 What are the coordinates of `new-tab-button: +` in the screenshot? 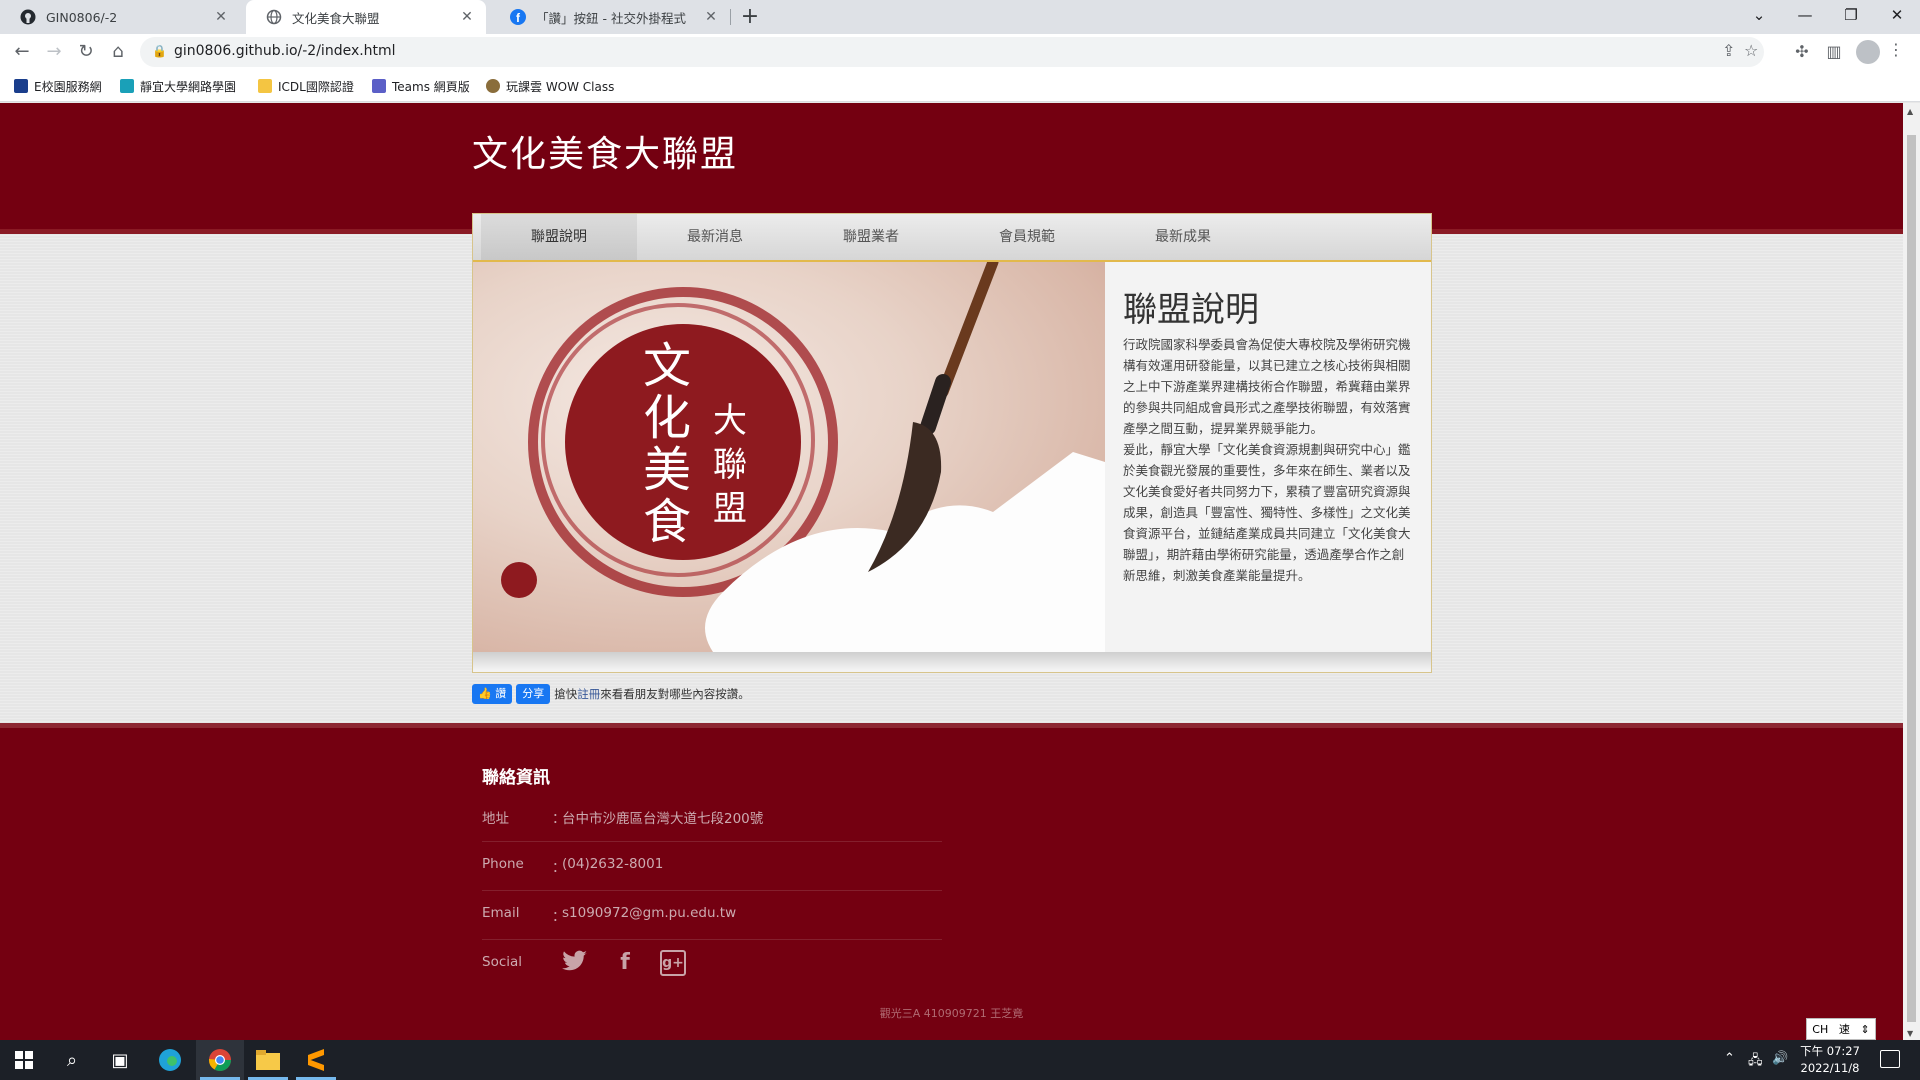 It's located at (750, 17).